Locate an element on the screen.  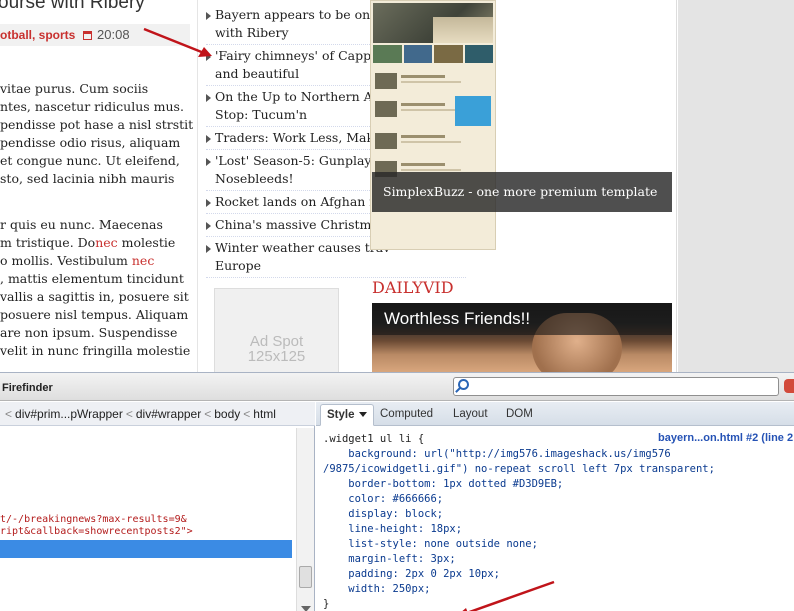
preview-hero is located at coordinates (433, 23).